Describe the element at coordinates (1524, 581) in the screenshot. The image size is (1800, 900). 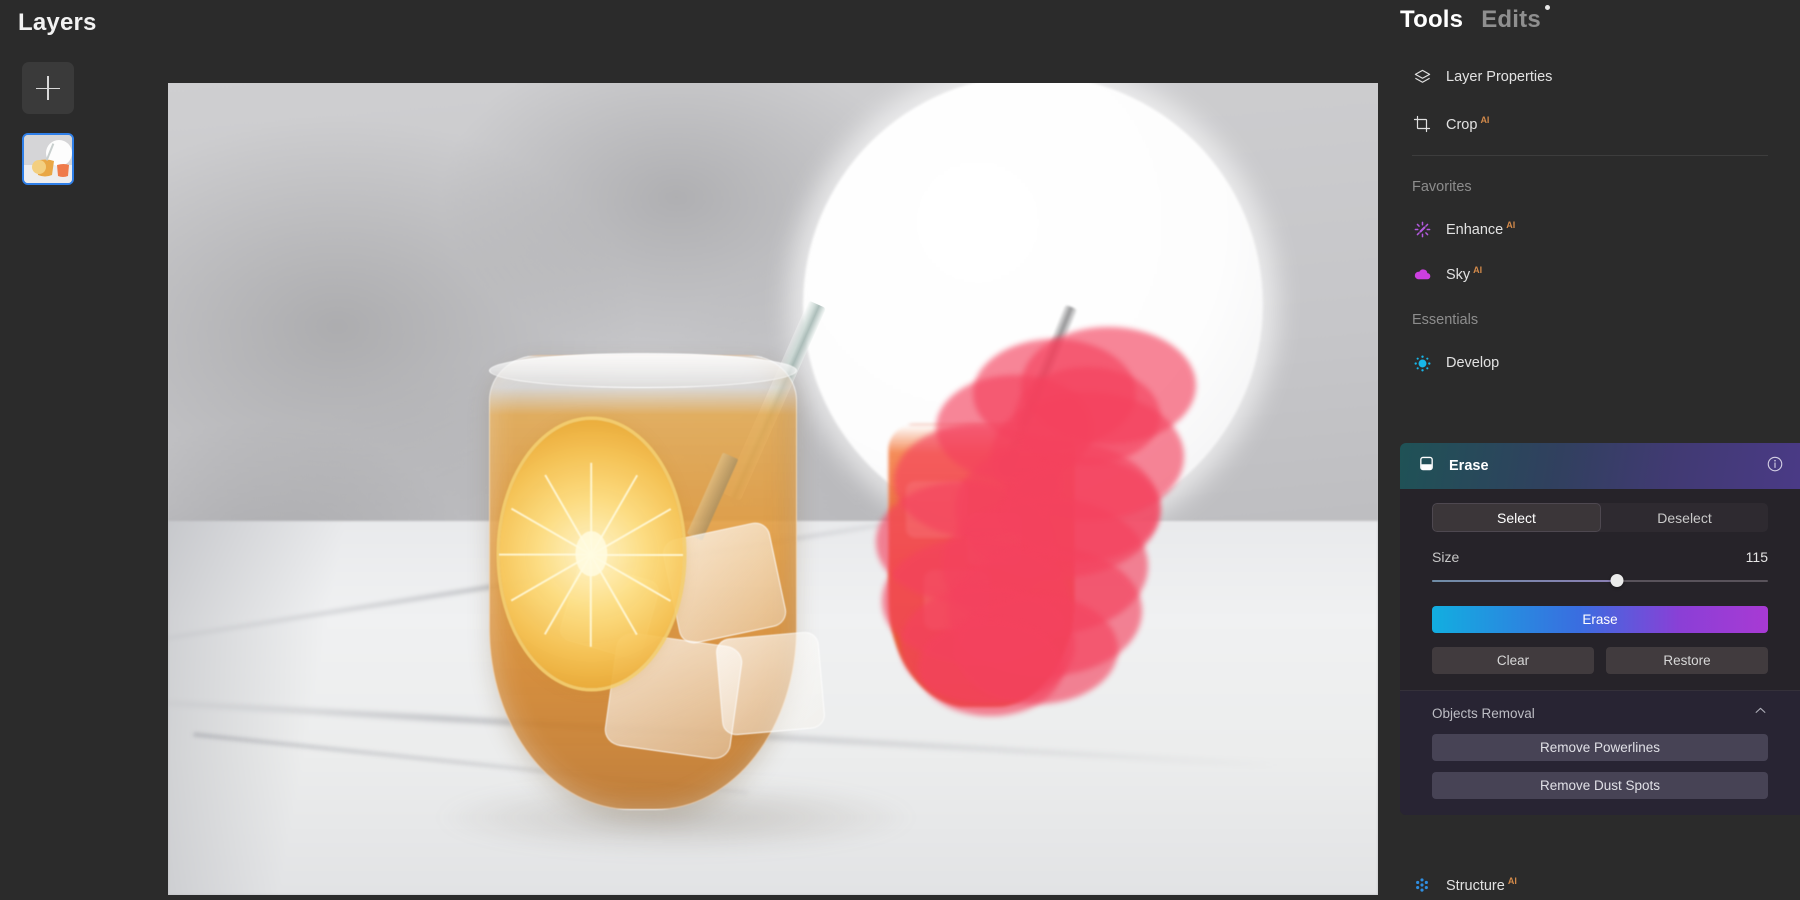
I see `slider-fill` at that location.